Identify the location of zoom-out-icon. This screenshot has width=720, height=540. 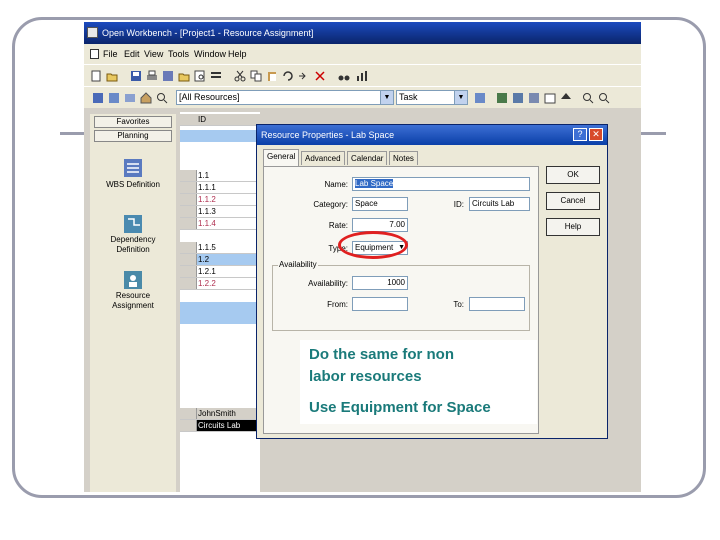
(604, 98).